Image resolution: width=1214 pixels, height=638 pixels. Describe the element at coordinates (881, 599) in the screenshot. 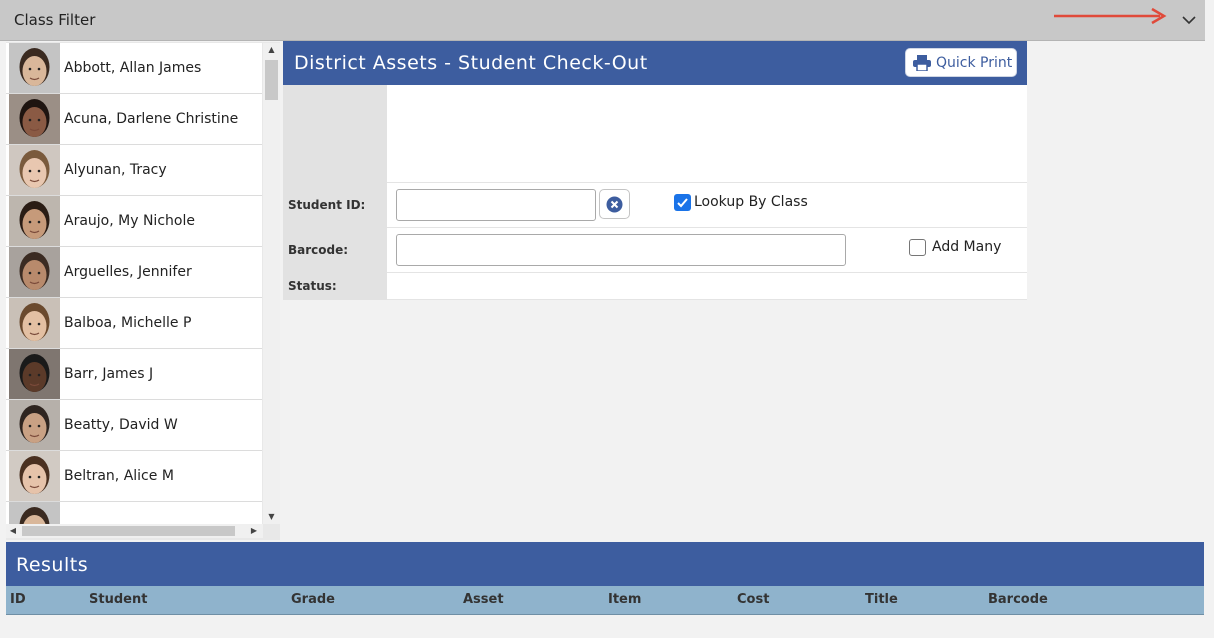

I see `column-header-title: Title` at that location.